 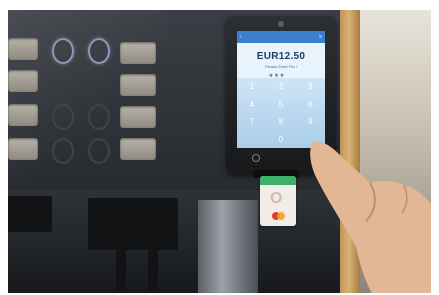 What do you see at coordinates (280, 122) in the screenshot?
I see `keypad-key: 8` at bounding box center [280, 122].